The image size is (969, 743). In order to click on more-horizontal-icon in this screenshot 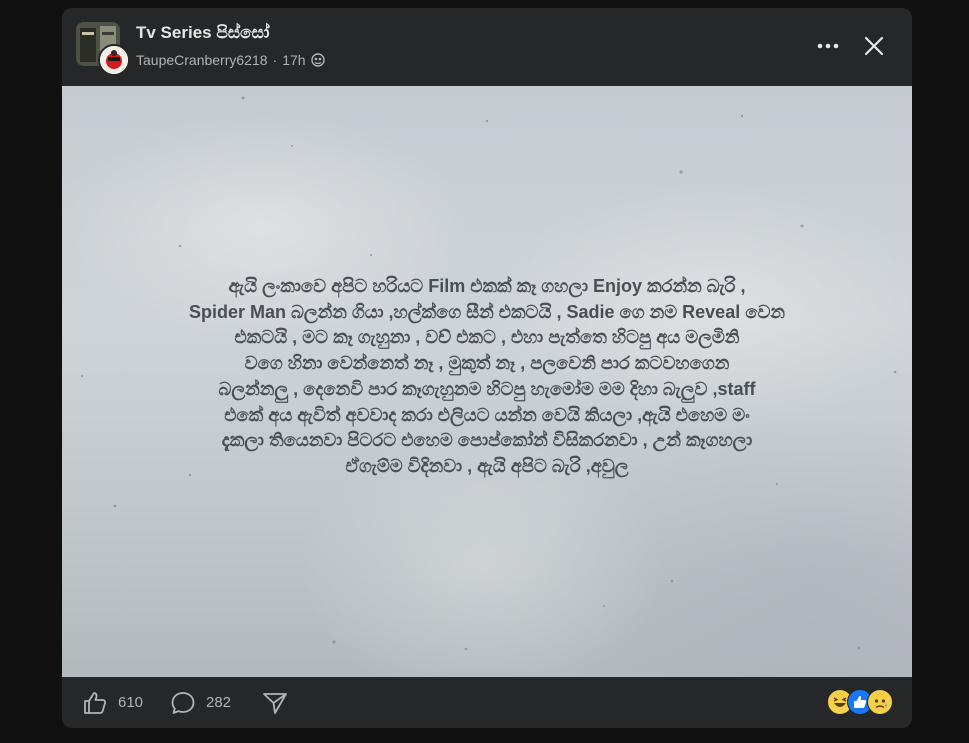, I will do `click(828, 46)`.